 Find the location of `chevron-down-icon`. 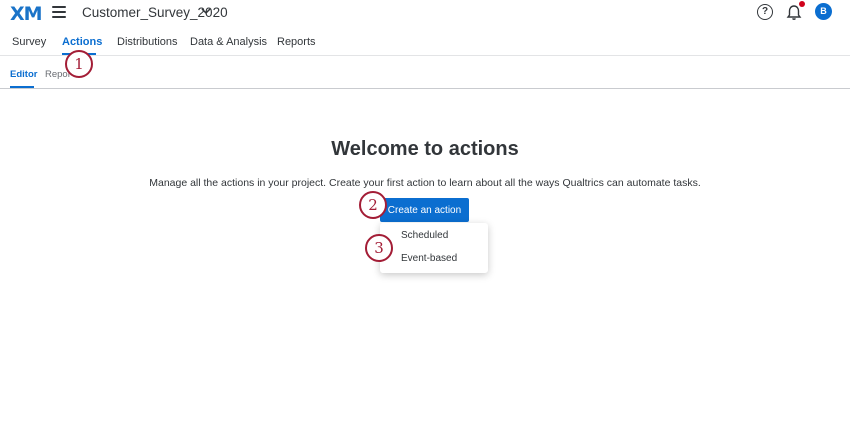

chevron-down-icon is located at coordinates (206, 11).